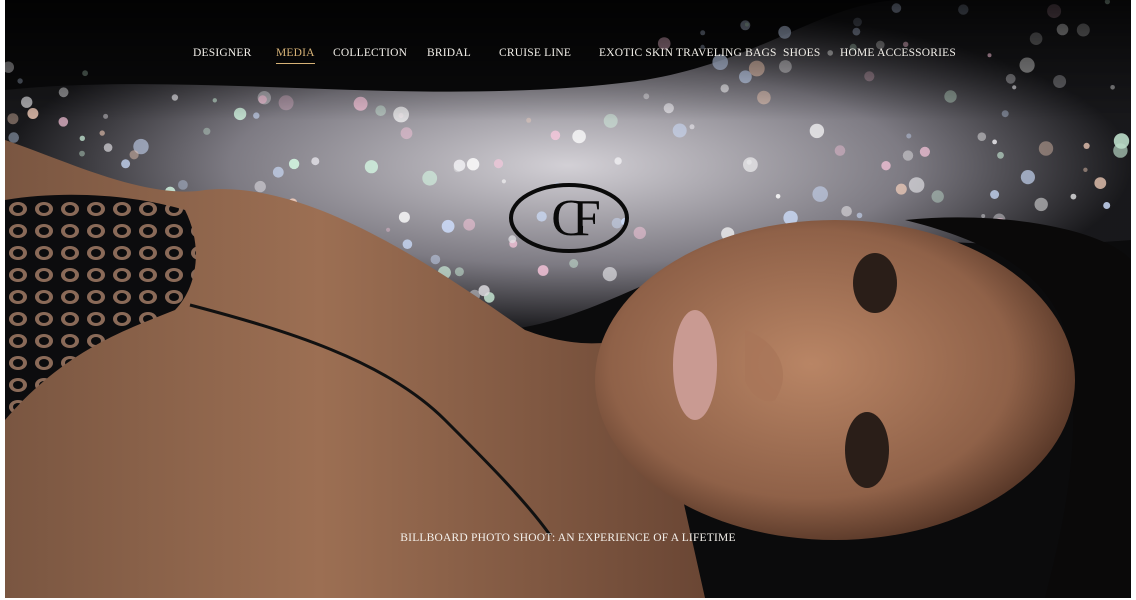 Image resolution: width=1136 pixels, height=600 pixels. What do you see at coordinates (688, 53) in the screenshot?
I see `nav-item-exotic-skin-traveling-bags: EXOTIC SKIN TRAVELING BAGS` at bounding box center [688, 53].